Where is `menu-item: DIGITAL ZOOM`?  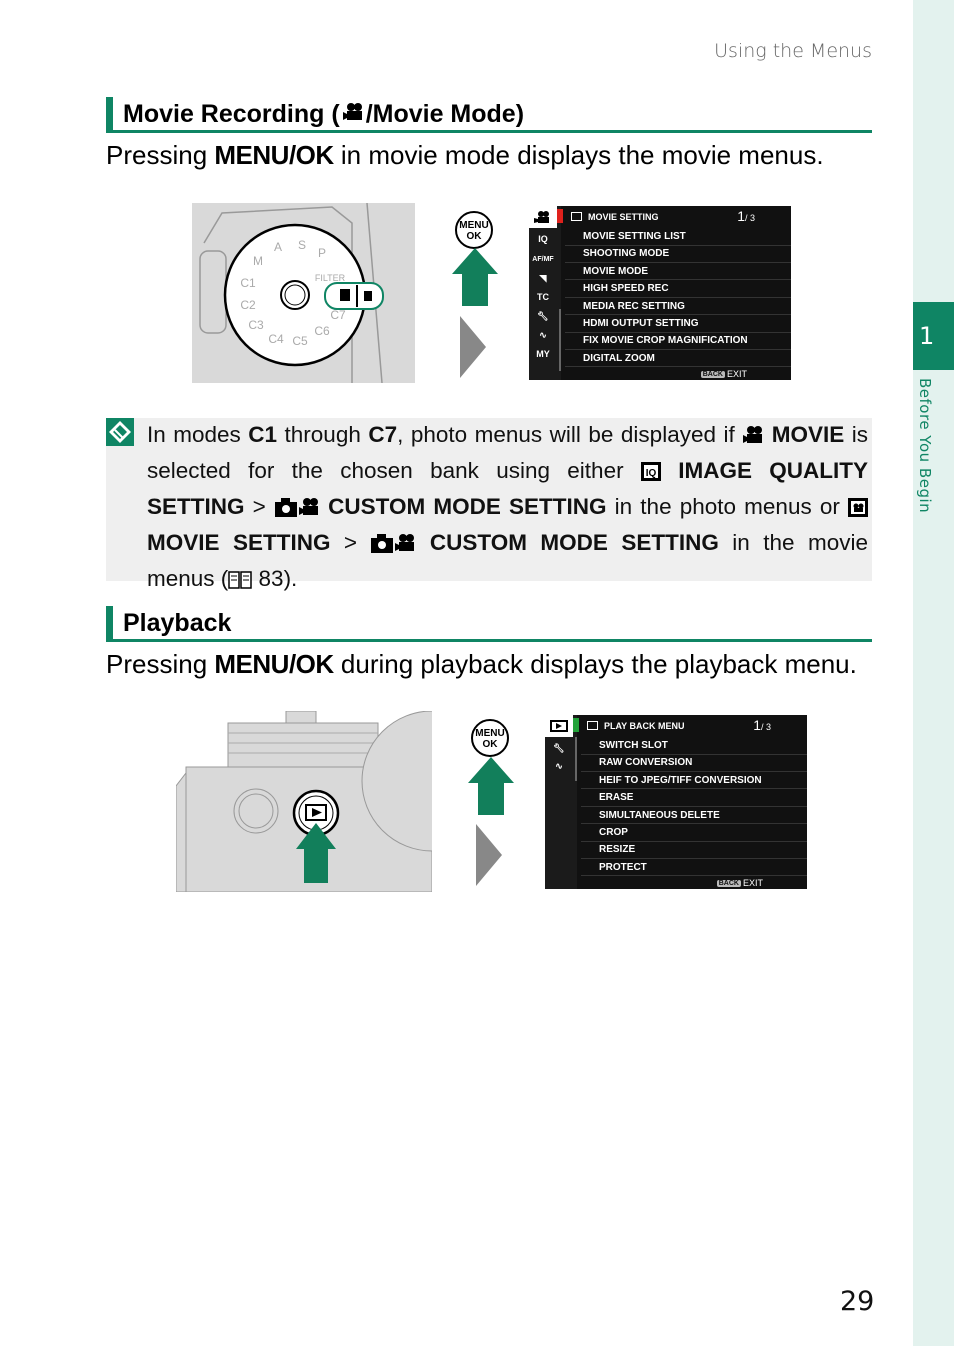 menu-item: DIGITAL ZOOM is located at coordinates (678, 359).